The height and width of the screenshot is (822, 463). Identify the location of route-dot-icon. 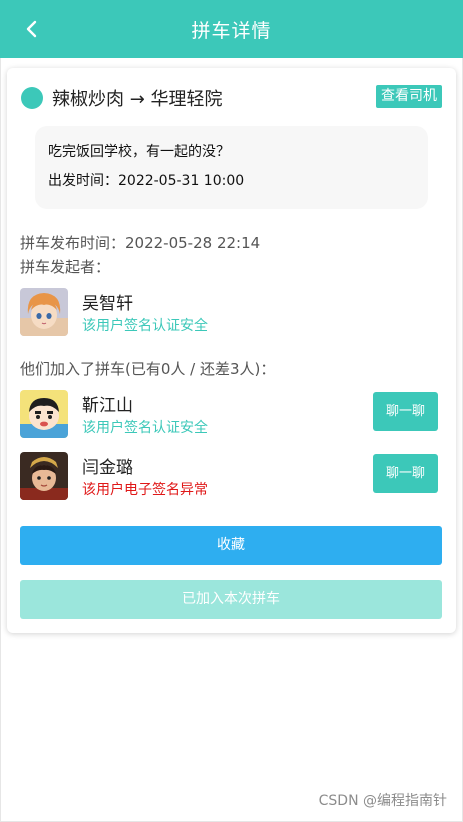
(32, 98).